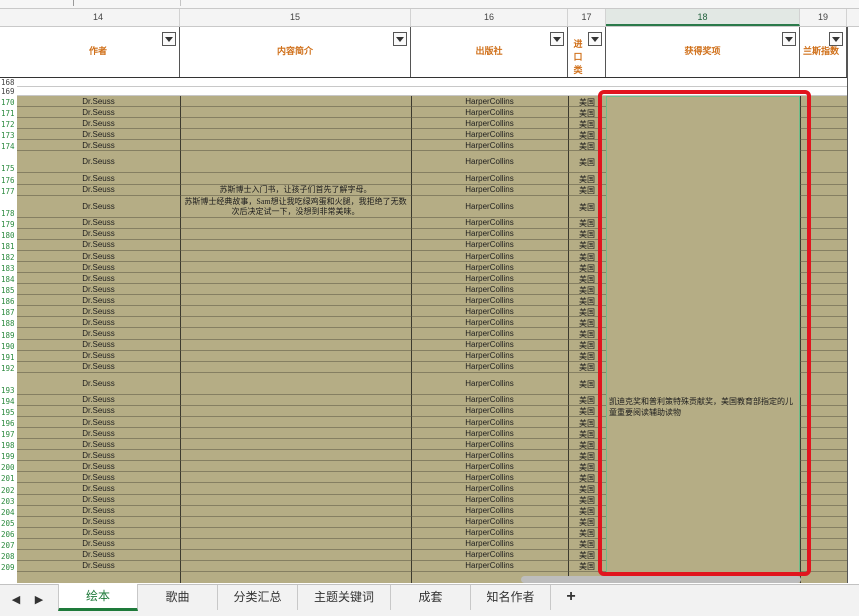  What do you see at coordinates (8, 191) in the screenshot?
I see `row-number: 177` at bounding box center [8, 191].